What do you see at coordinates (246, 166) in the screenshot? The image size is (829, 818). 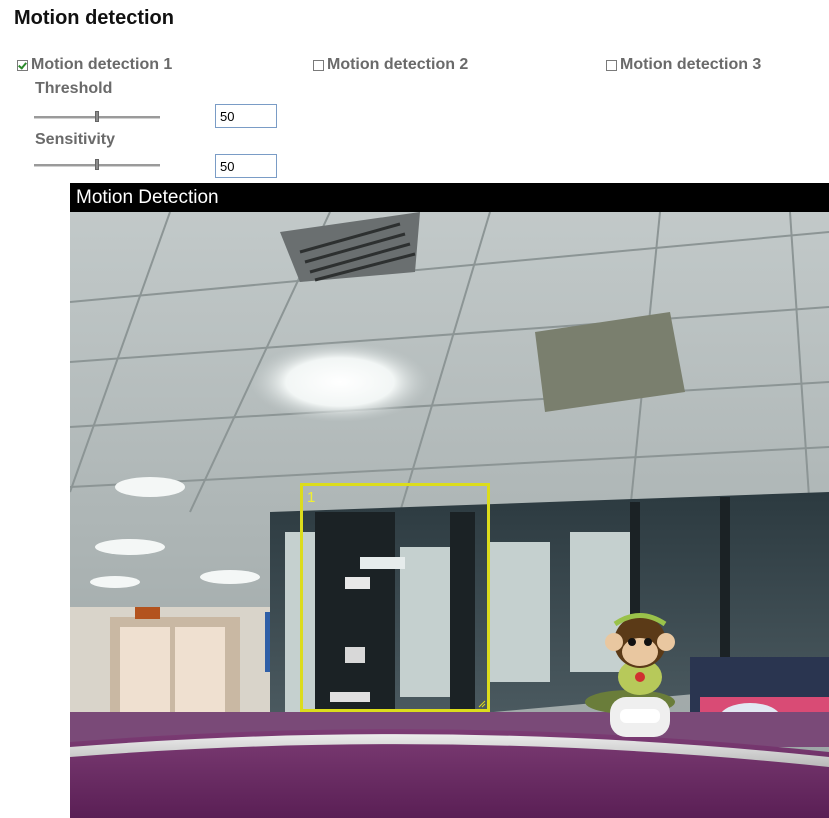 I see `sensitivity-input` at bounding box center [246, 166].